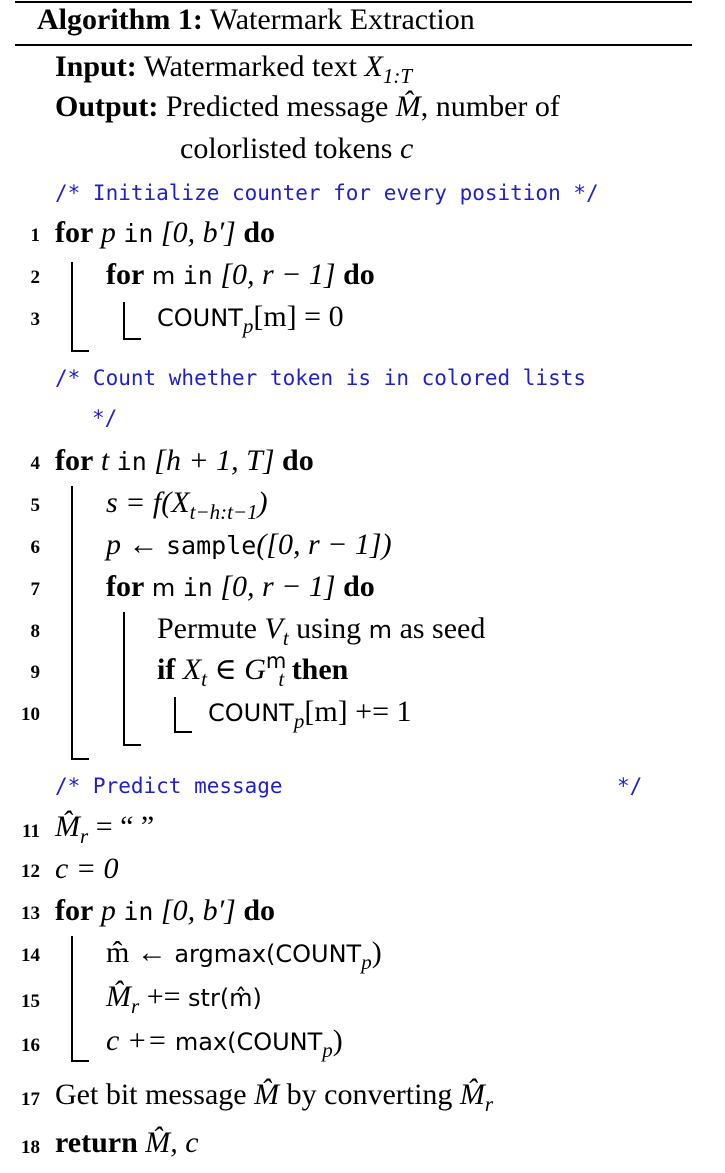 Image resolution: width=725 pixels, height=1173 pixels. What do you see at coordinates (35, 505) in the screenshot?
I see `line-number: 5` at bounding box center [35, 505].